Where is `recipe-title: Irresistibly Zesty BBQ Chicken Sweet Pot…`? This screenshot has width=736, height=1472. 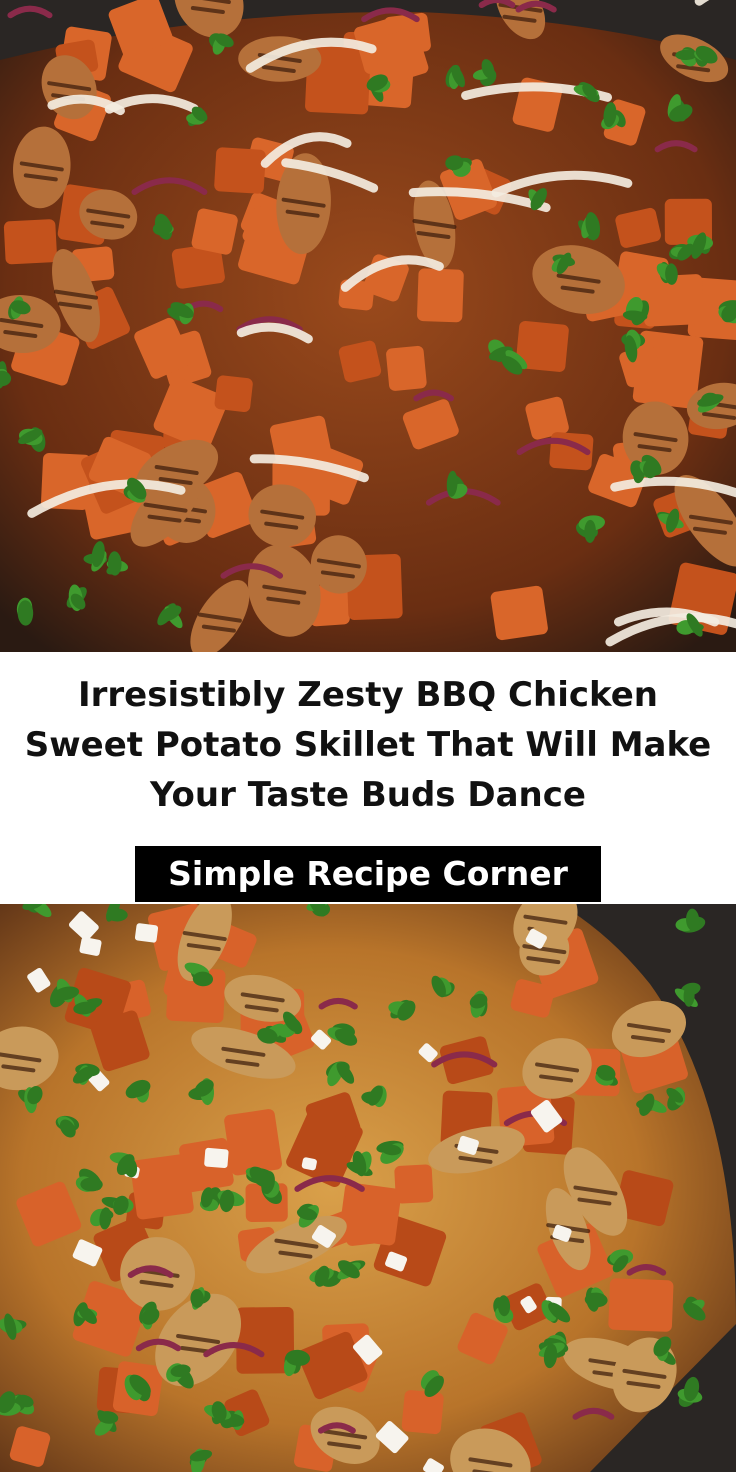 recipe-title: Irresistibly Zesty BBQ Chicken Sweet Pot… is located at coordinates (368, 745).